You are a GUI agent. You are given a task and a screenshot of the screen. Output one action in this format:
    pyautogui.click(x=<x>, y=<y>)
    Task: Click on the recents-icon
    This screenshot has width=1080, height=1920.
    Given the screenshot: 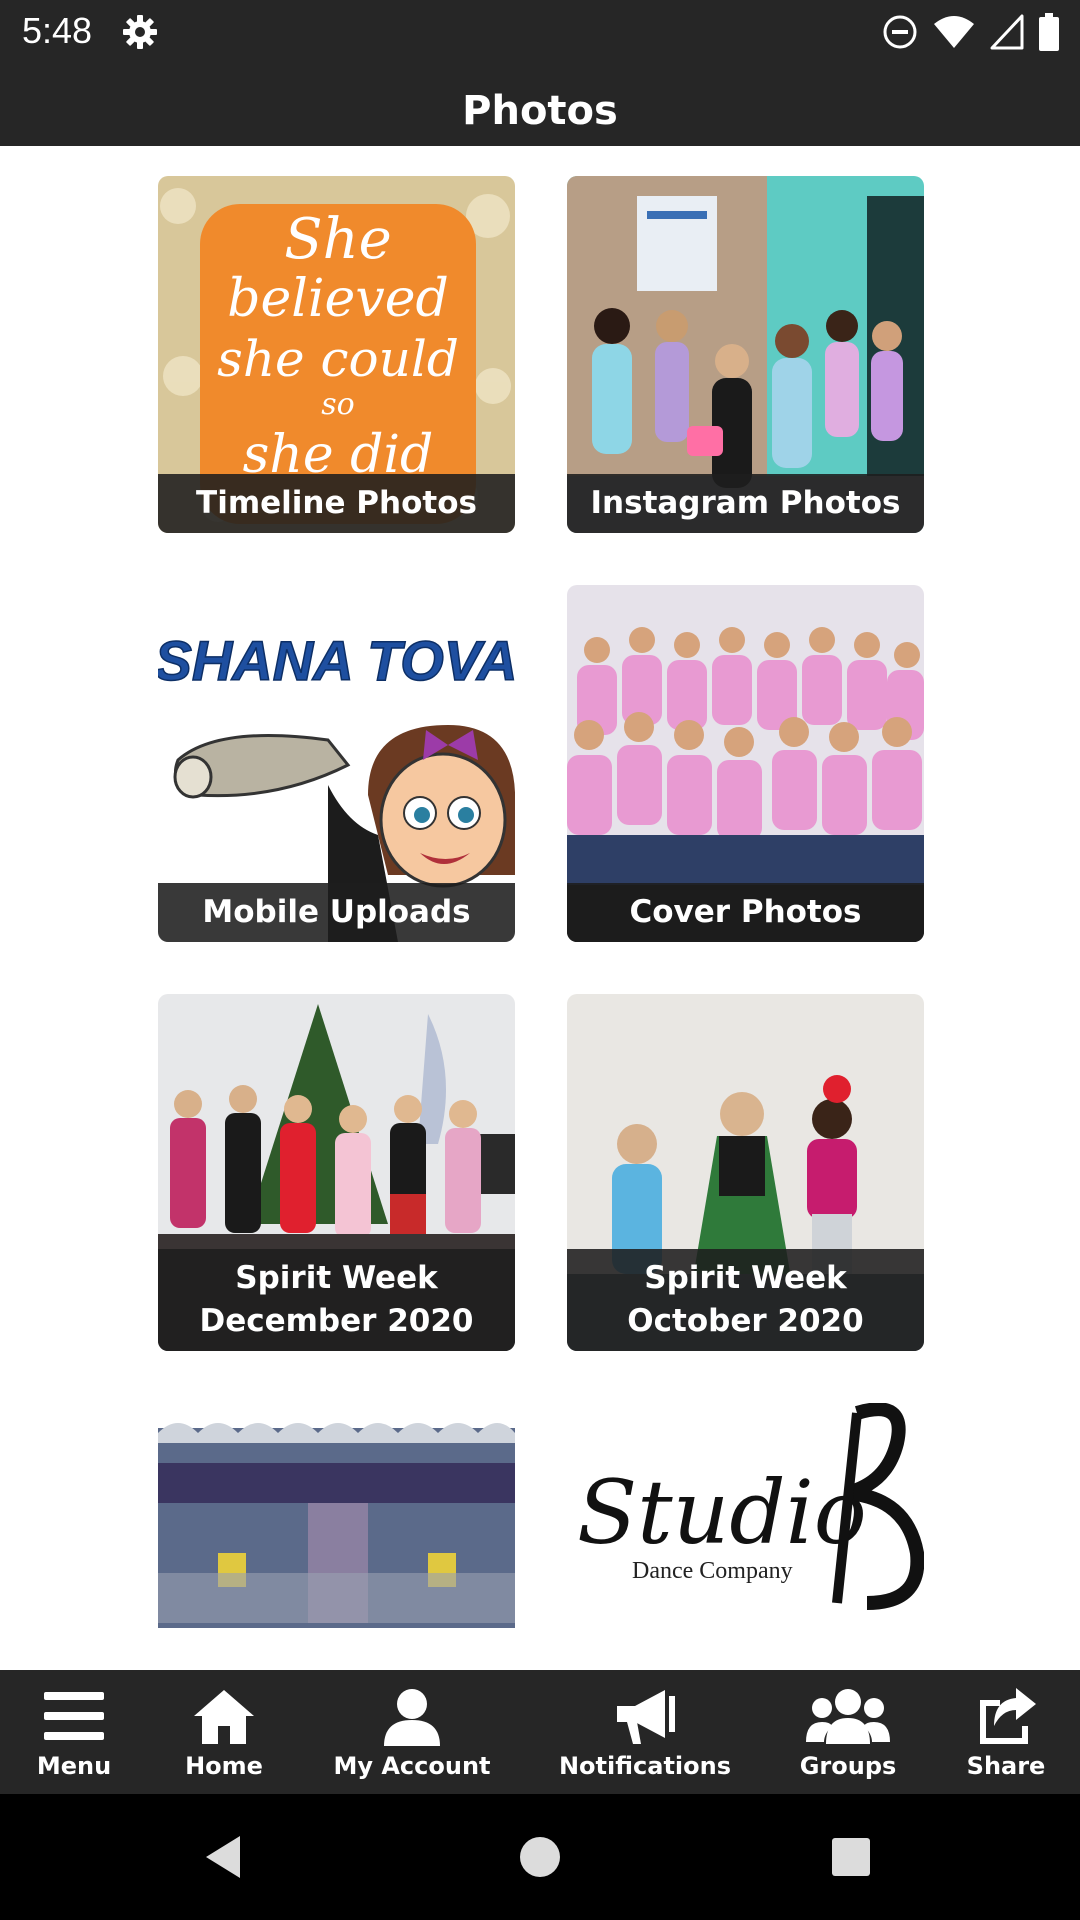 What is the action you would take?
    pyautogui.click(x=851, y=1857)
    